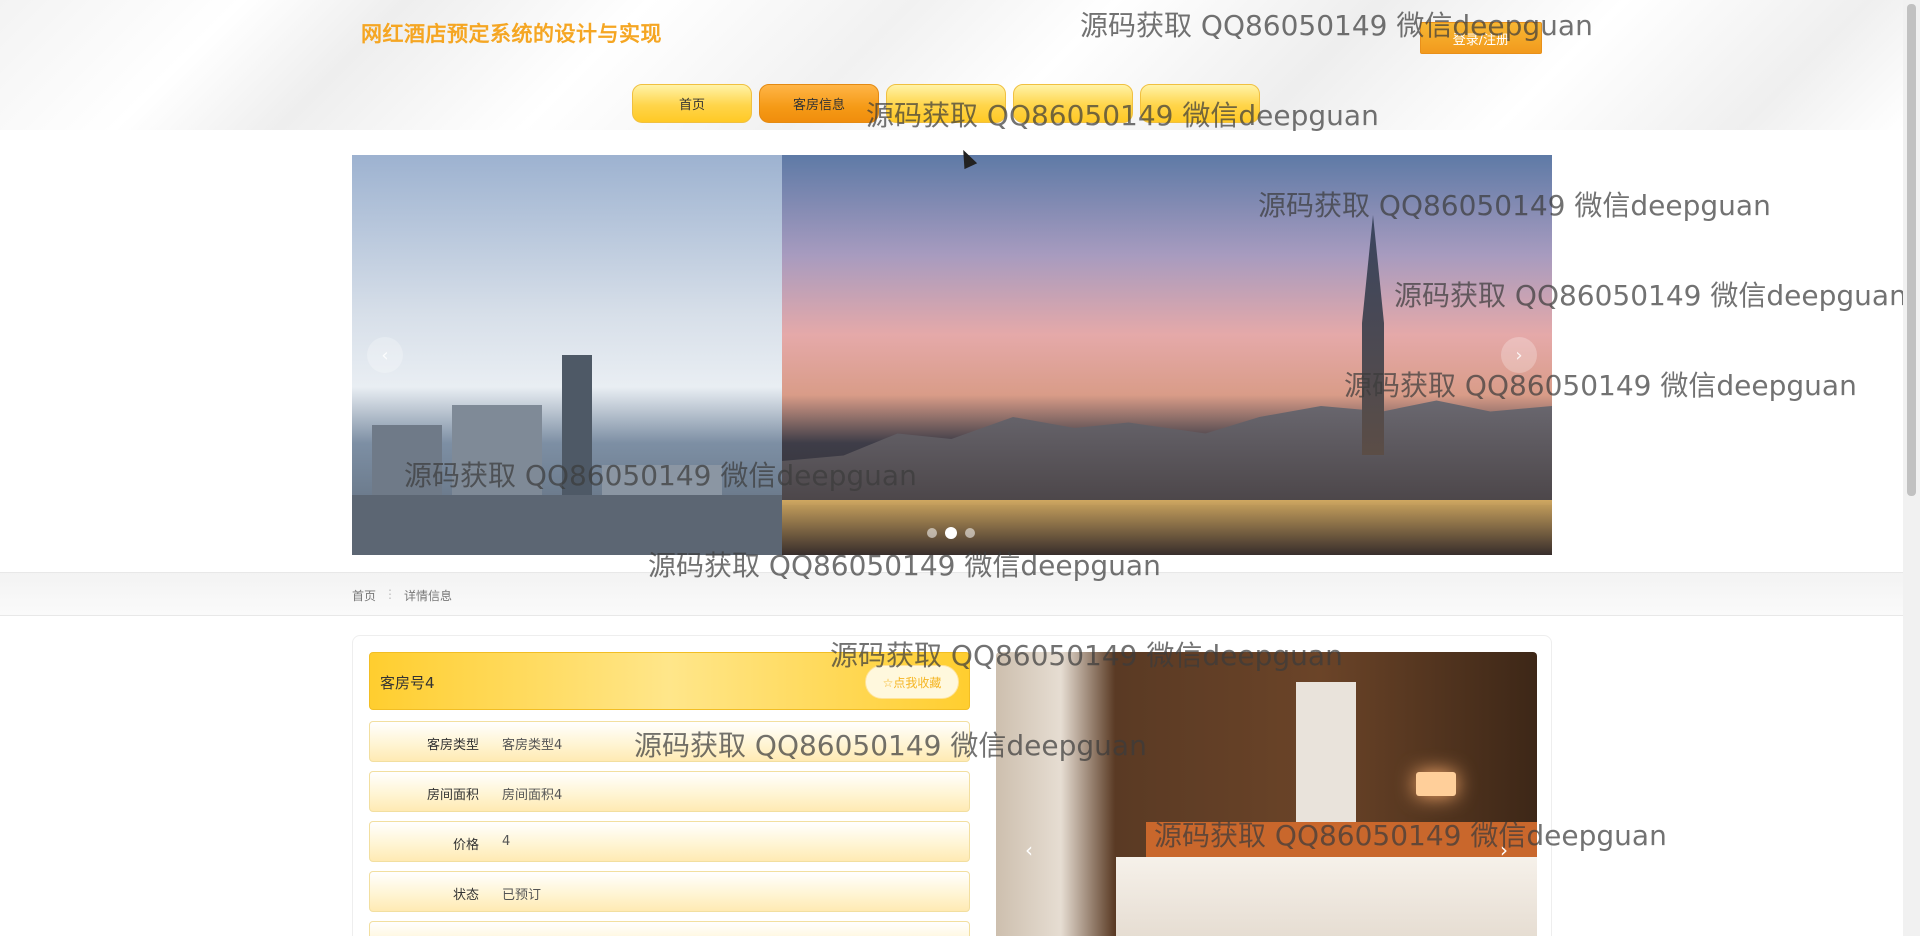 The width and height of the screenshot is (1920, 936). I want to click on banner-dots, so click(951, 533).